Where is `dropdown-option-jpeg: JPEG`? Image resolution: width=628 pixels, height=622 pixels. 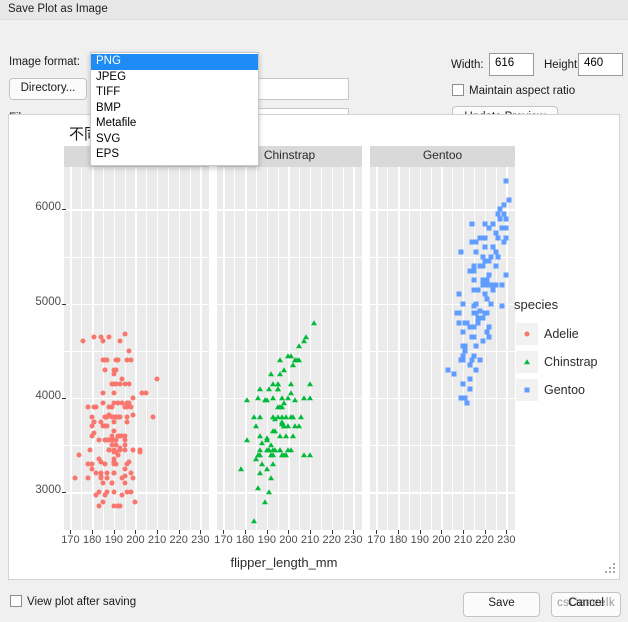 dropdown-option-jpeg: JPEG is located at coordinates (174, 78).